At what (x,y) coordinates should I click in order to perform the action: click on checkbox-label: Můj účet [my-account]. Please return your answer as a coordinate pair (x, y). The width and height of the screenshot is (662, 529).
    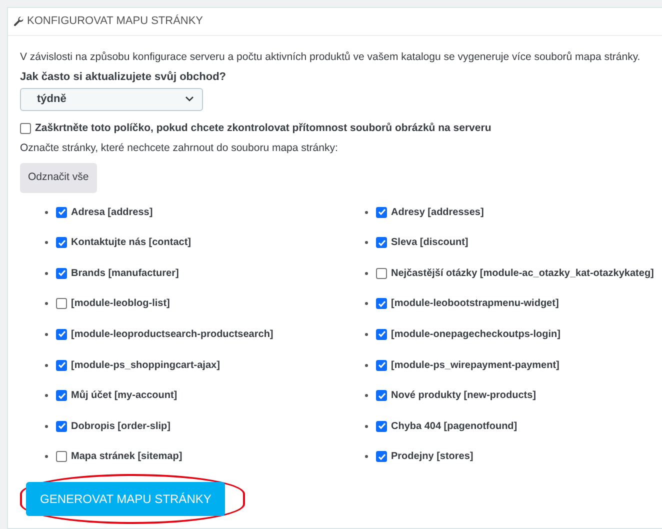
    Looking at the image, I should click on (124, 396).